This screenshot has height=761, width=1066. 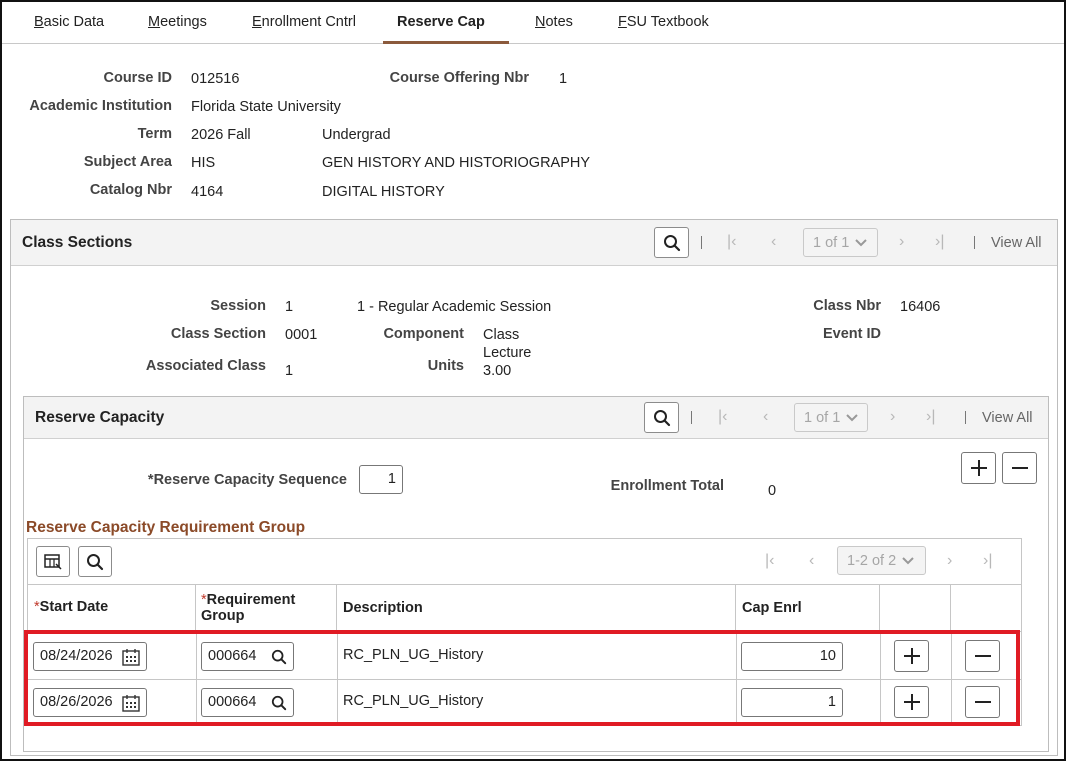 What do you see at coordinates (497, 371) in the screenshot?
I see `units-value: 3.00` at bounding box center [497, 371].